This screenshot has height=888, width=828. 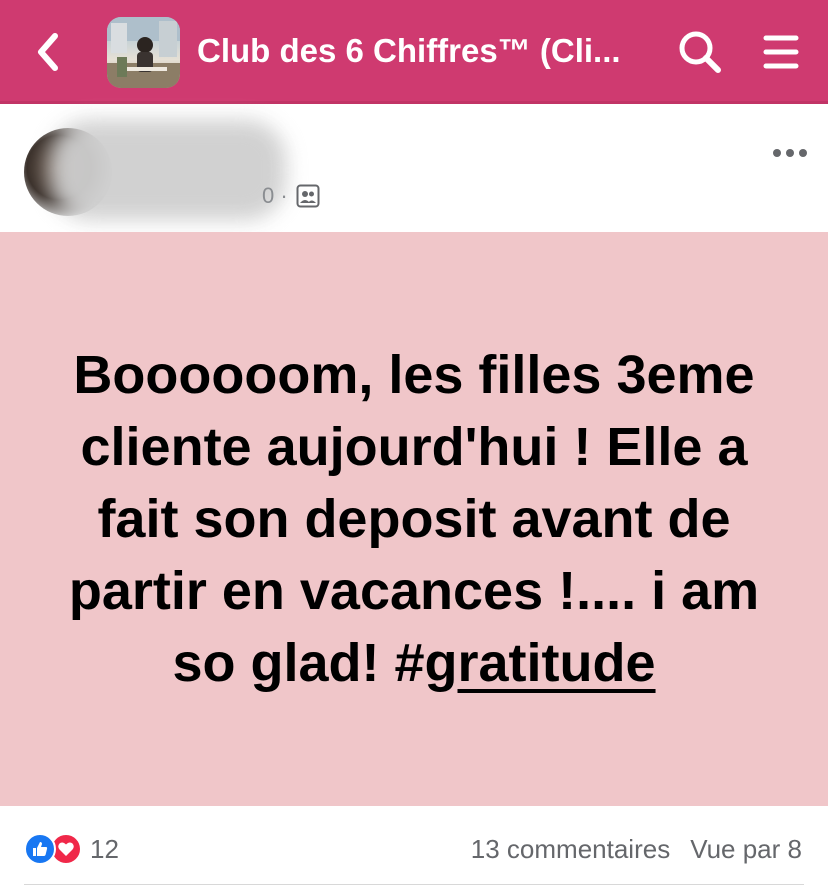 I want to click on more-dots-icon, so click(x=790, y=153).